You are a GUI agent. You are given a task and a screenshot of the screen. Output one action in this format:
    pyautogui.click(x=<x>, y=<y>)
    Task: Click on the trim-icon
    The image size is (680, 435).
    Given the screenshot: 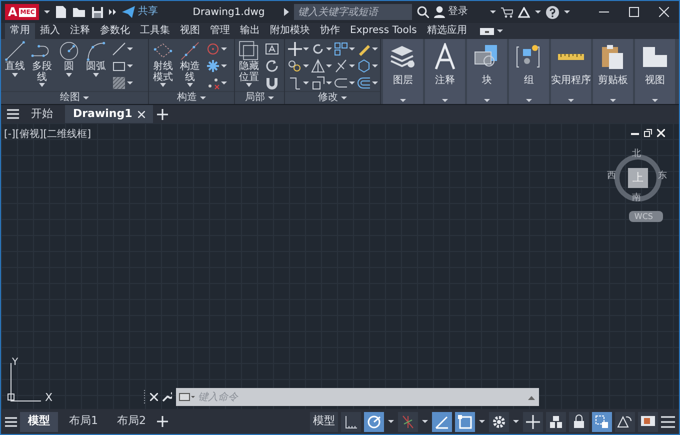 What is the action you would take?
    pyautogui.click(x=341, y=66)
    